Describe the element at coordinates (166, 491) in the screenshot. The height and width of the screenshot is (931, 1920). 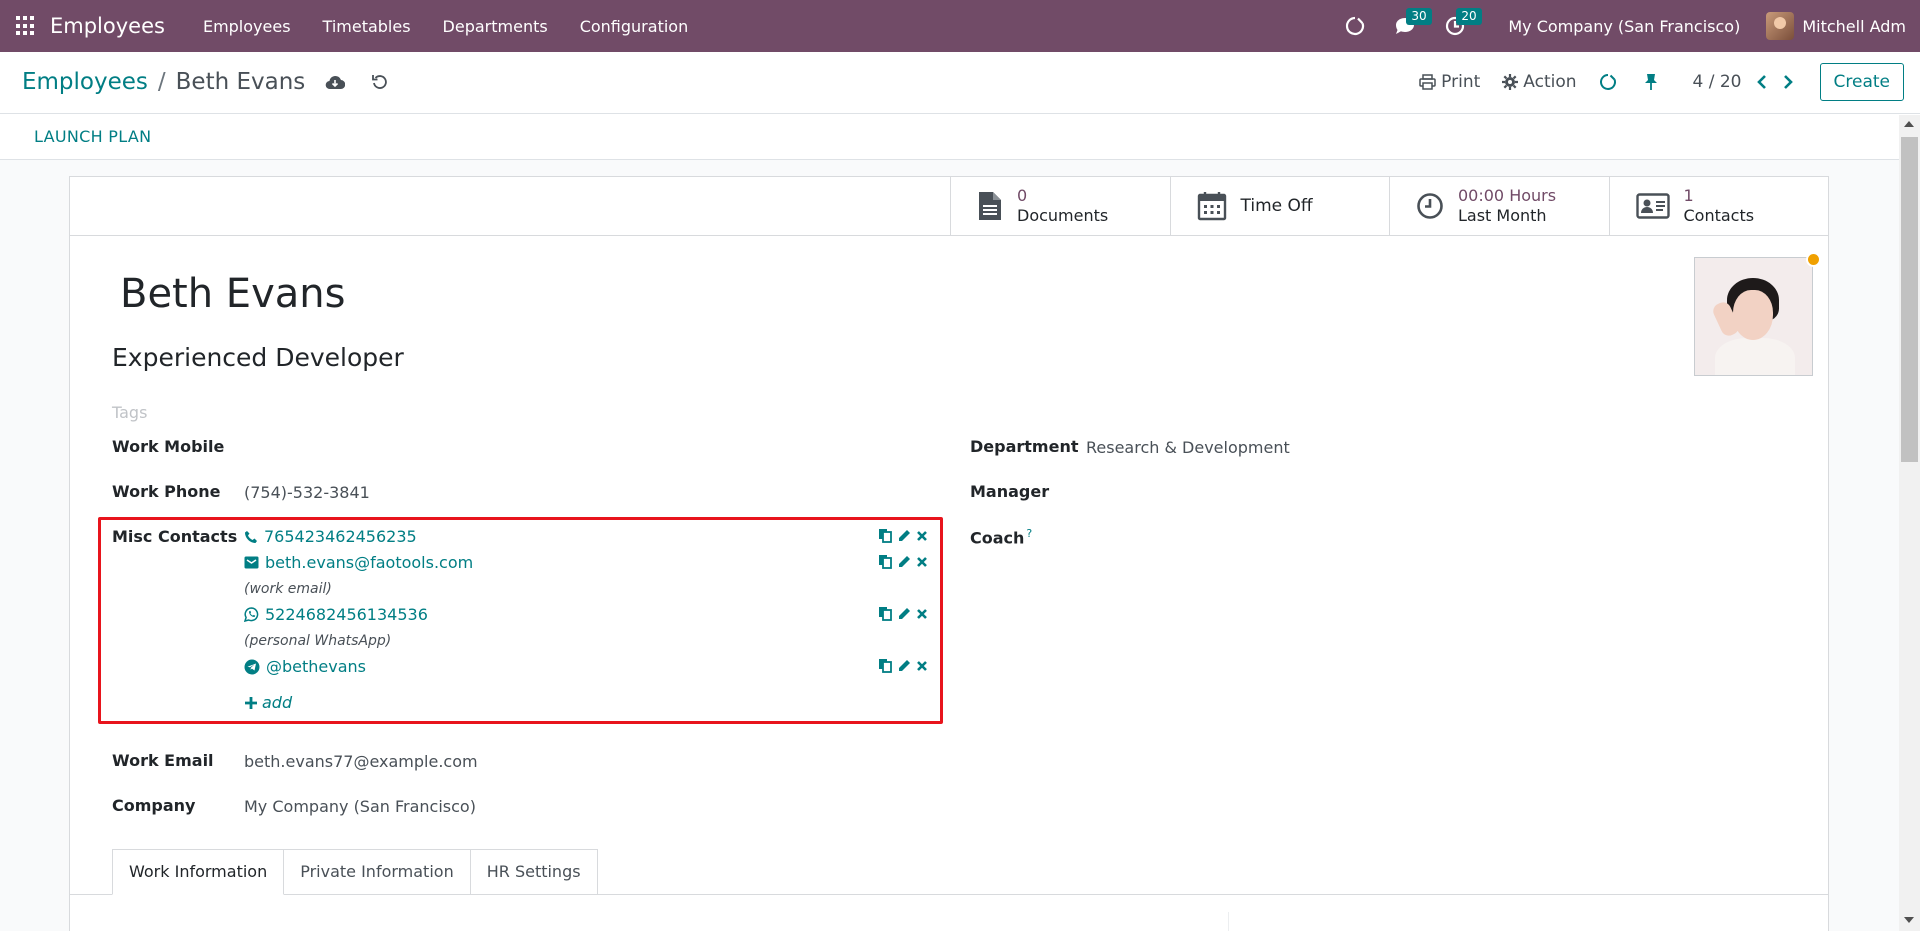
I see `work-phone-label: Work Phone` at that location.